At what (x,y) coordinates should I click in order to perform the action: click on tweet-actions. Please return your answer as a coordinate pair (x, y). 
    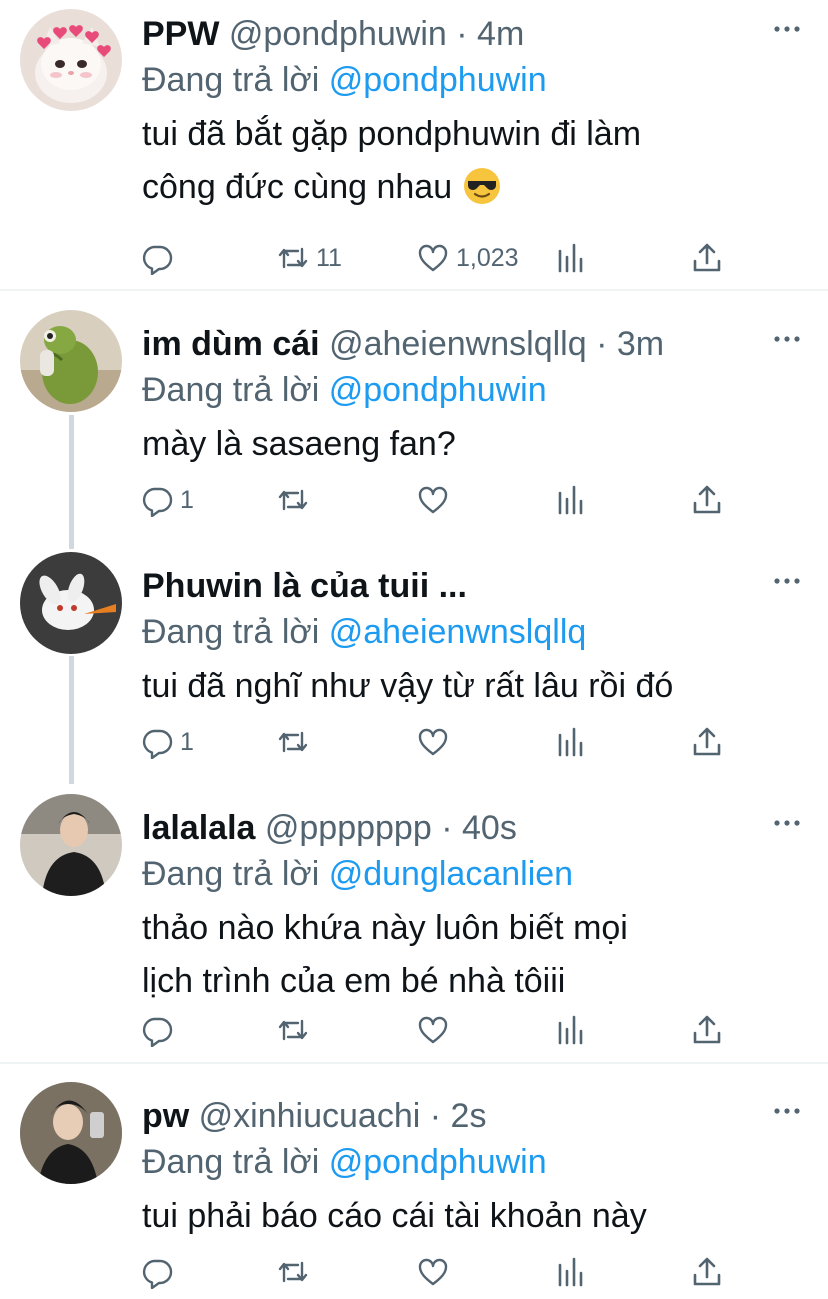
    Looking at the image, I should click on (440, 1272).